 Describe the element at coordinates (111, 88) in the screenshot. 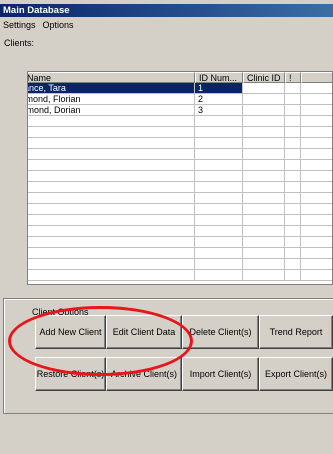

I see `cell-full-name: Ballance, Tara` at that location.